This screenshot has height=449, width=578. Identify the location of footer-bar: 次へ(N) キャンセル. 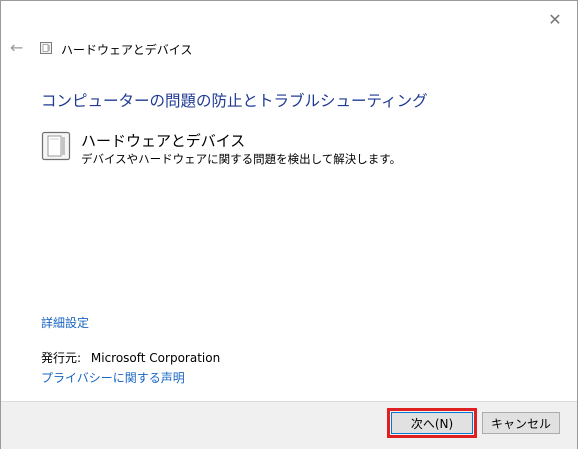
(289, 425).